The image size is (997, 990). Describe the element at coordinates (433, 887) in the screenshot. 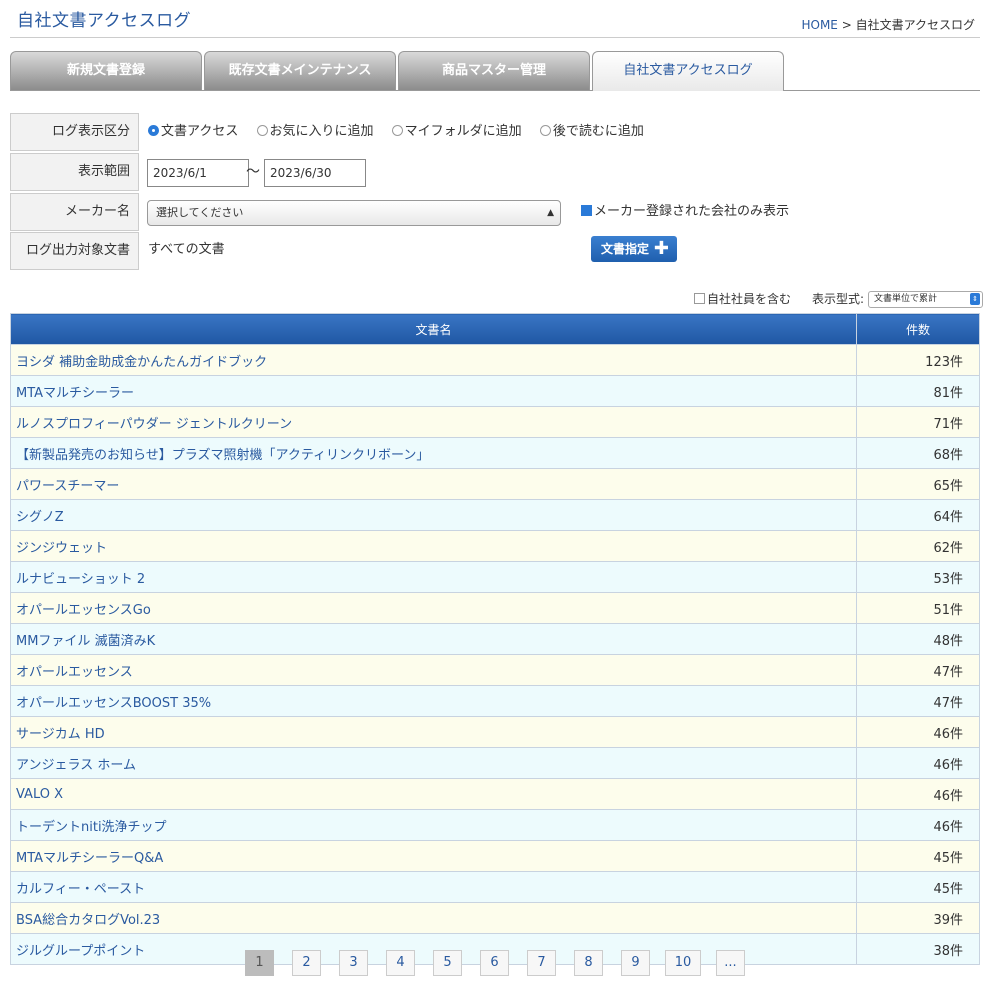

I see `document-name-link: カルフィー・ペースト` at that location.